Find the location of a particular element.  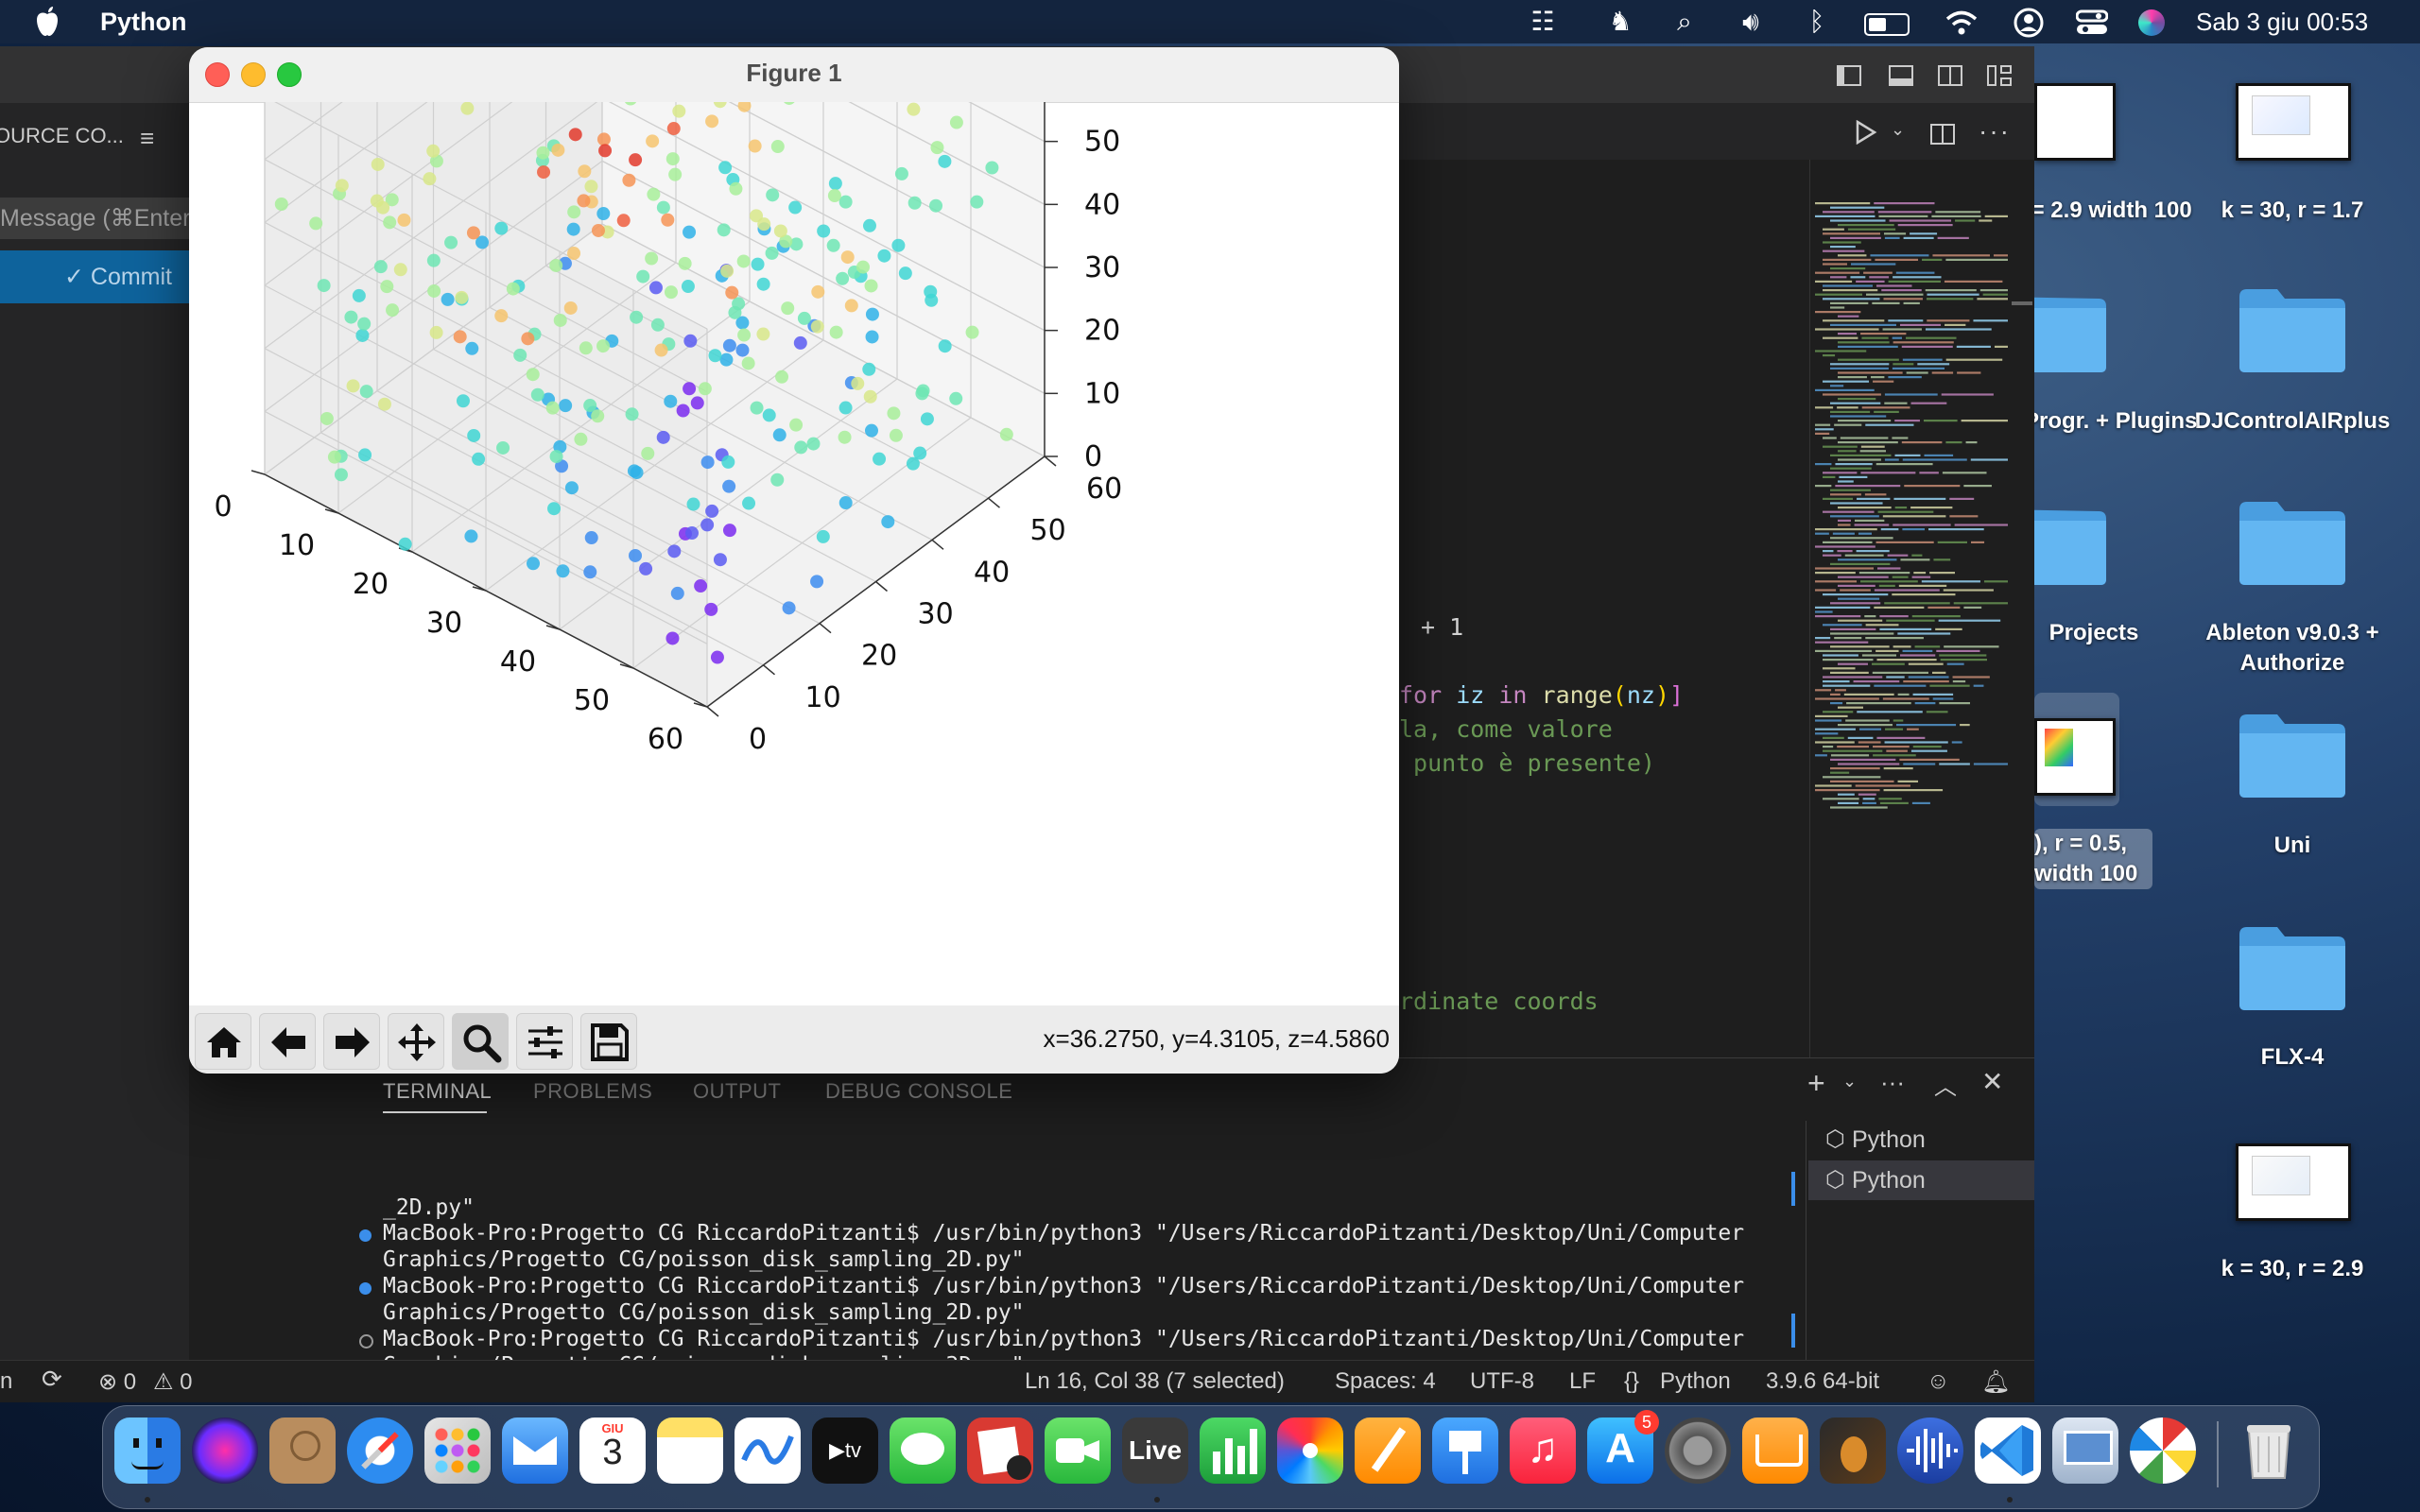

tab-problems: PROBLEMS is located at coordinates (592, 1091).